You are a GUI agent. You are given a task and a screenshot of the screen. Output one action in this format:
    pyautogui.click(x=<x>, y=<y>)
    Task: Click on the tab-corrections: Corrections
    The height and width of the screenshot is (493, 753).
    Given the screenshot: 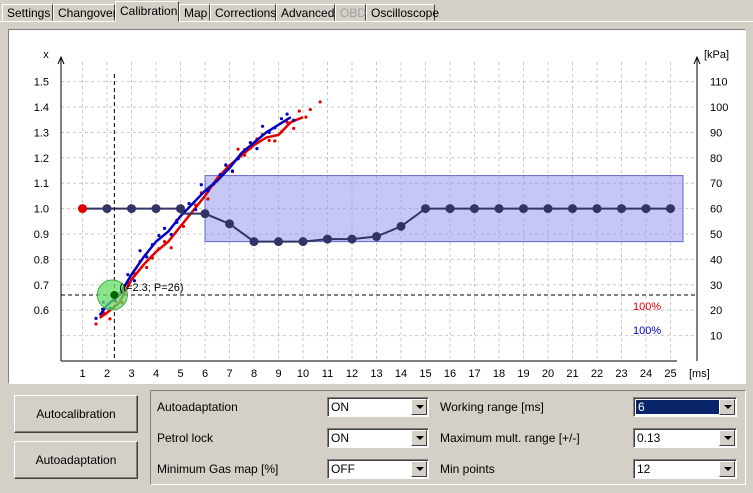 What is the action you would take?
    pyautogui.click(x=243, y=12)
    